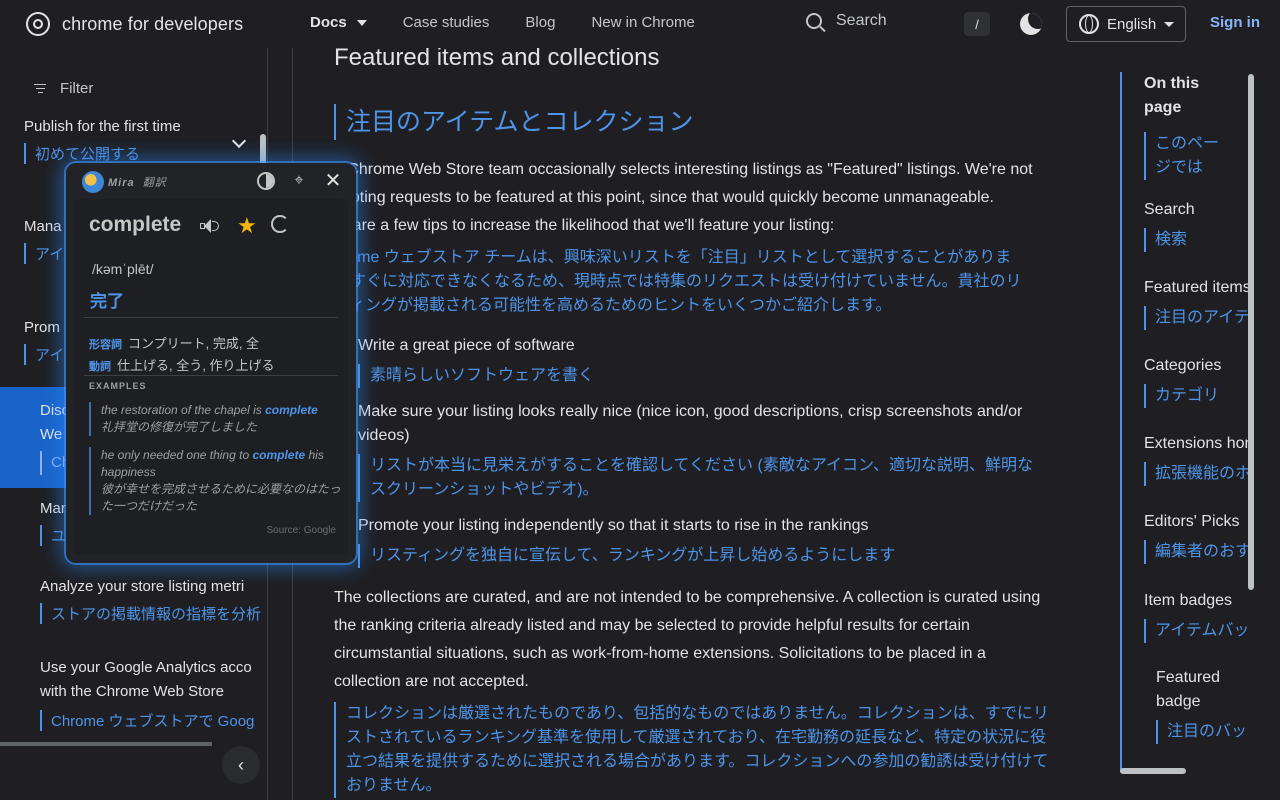 The width and height of the screenshot is (1280, 800). I want to click on nav-blog: Blog, so click(540, 22).